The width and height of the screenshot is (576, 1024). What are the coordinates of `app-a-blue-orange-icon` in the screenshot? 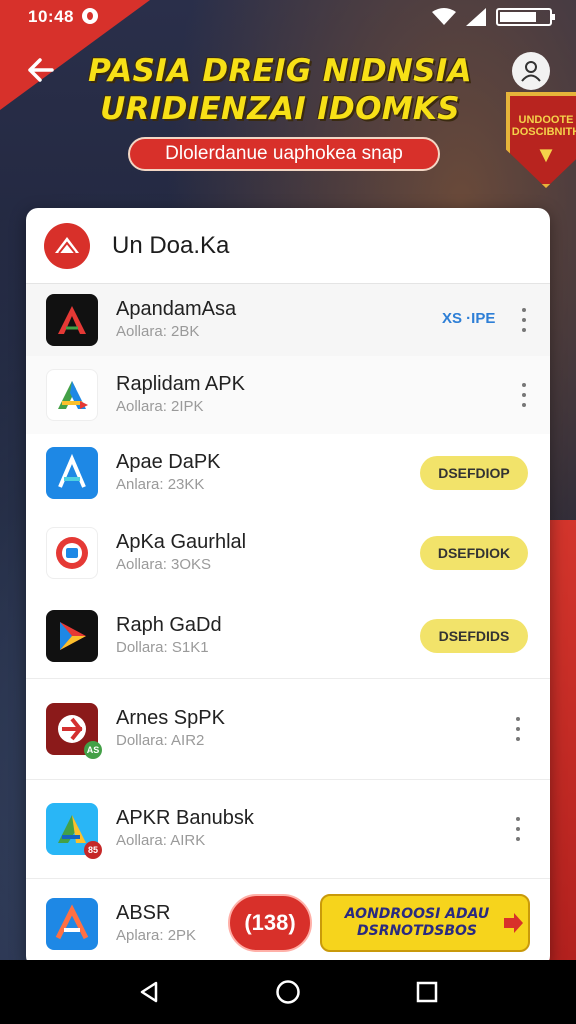 It's located at (72, 923).